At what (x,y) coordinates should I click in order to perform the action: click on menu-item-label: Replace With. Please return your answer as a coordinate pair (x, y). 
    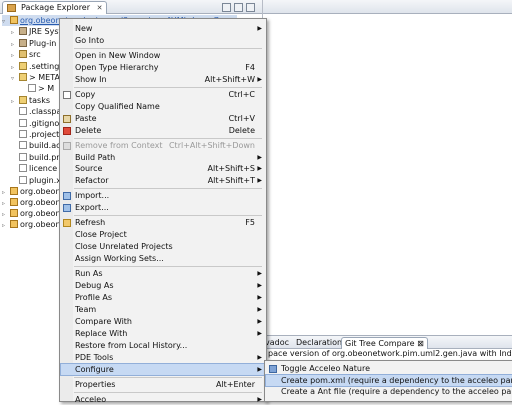
    Looking at the image, I should click on (101, 333).